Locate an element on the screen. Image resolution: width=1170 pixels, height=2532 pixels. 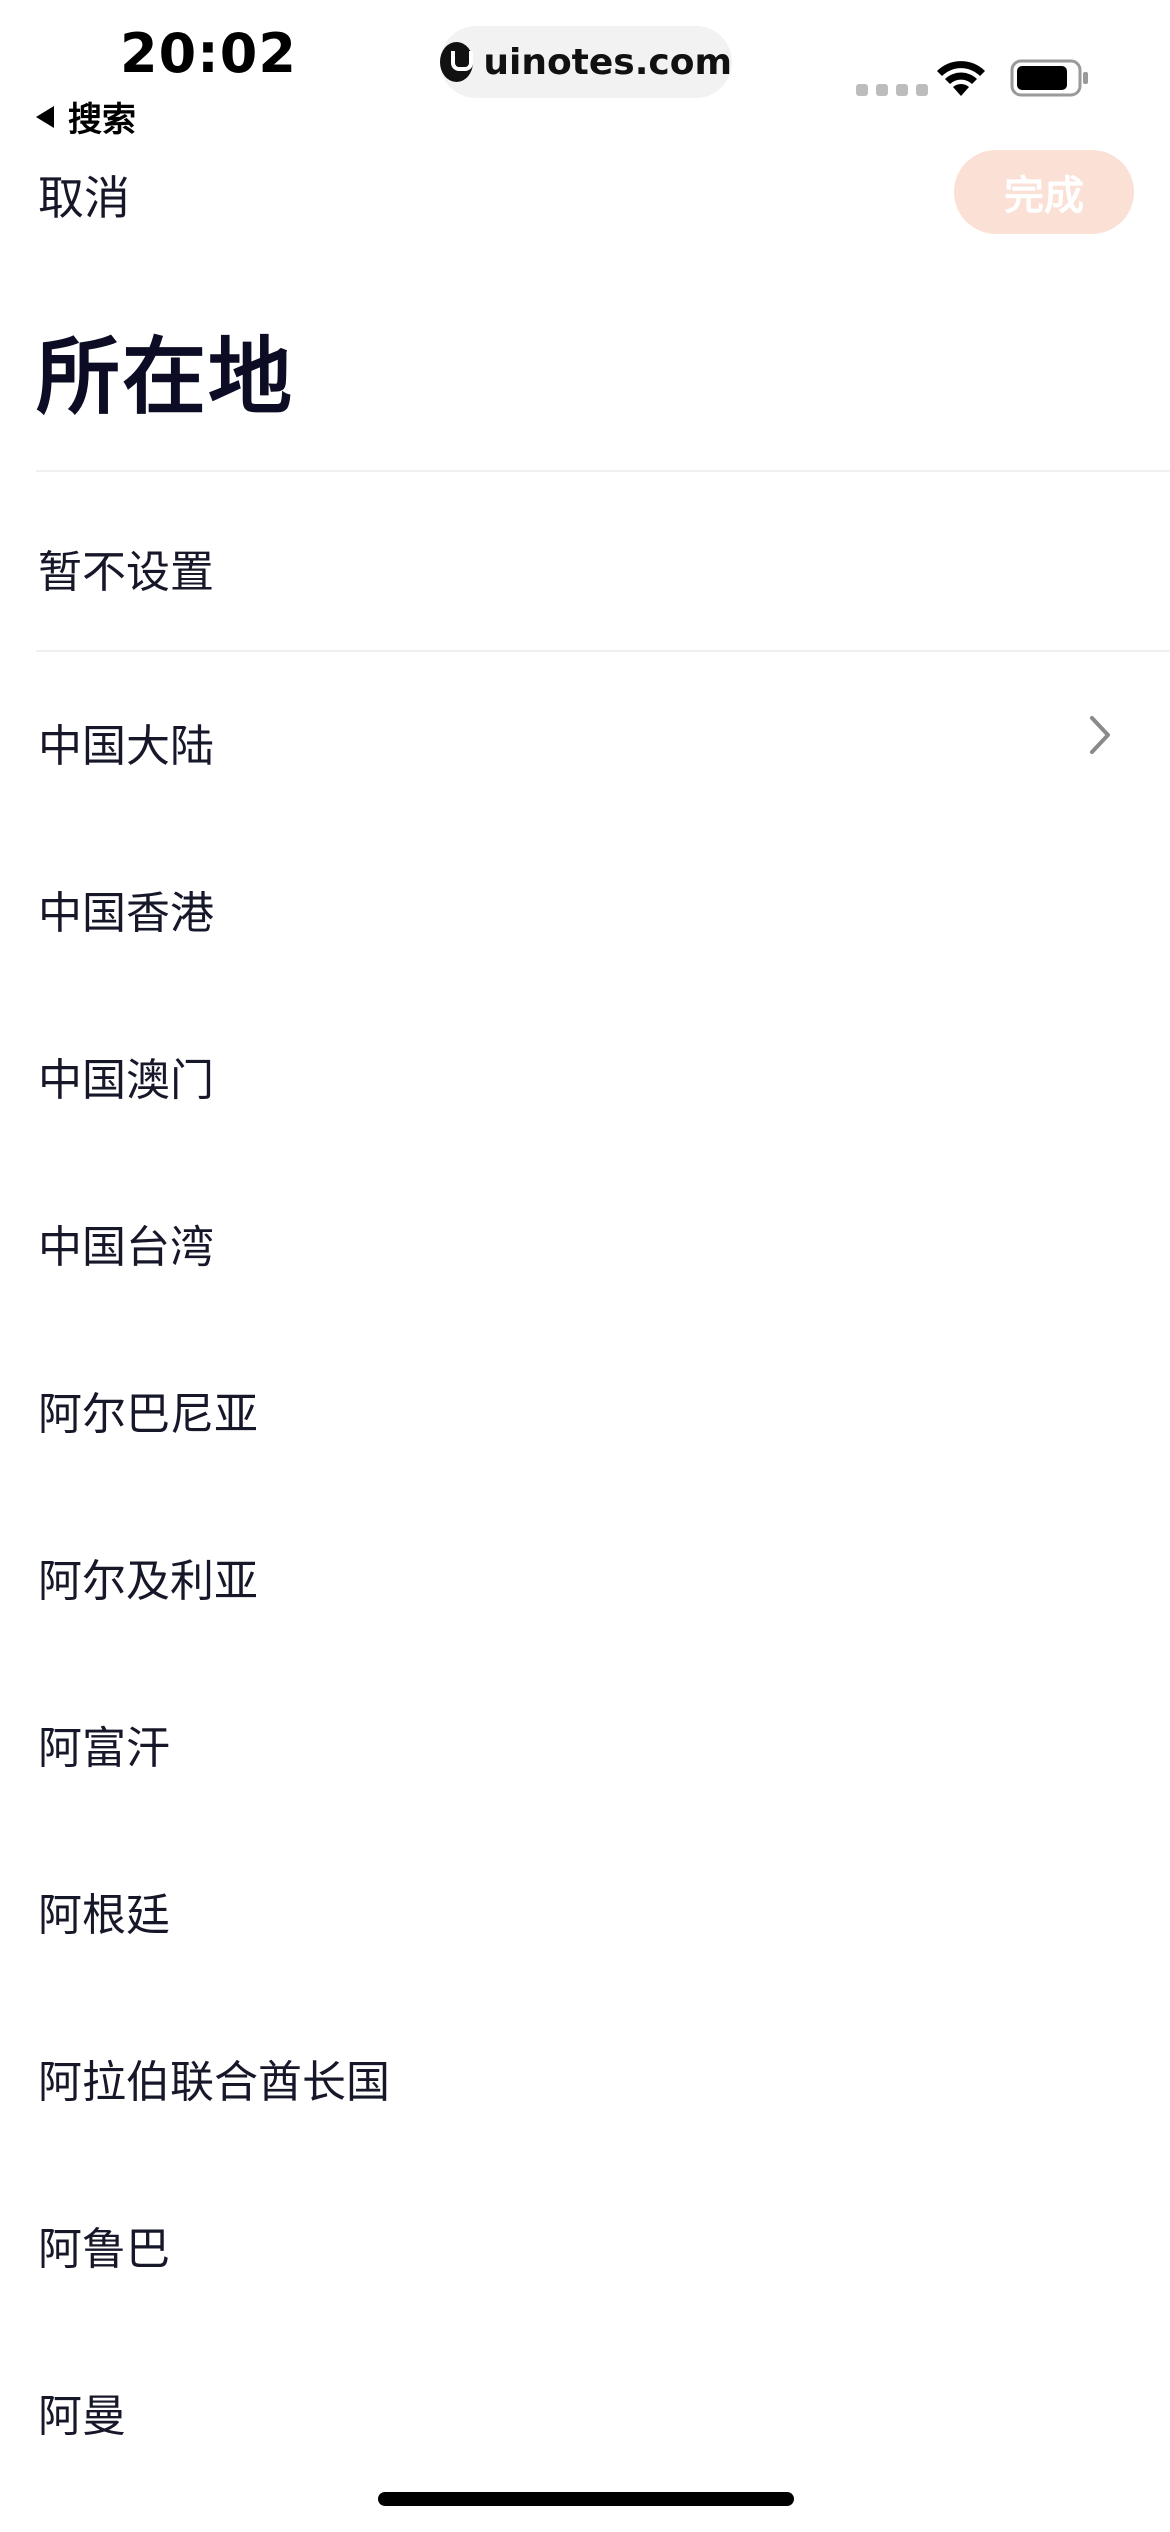
back-arrow-icon is located at coordinates (45, 116).